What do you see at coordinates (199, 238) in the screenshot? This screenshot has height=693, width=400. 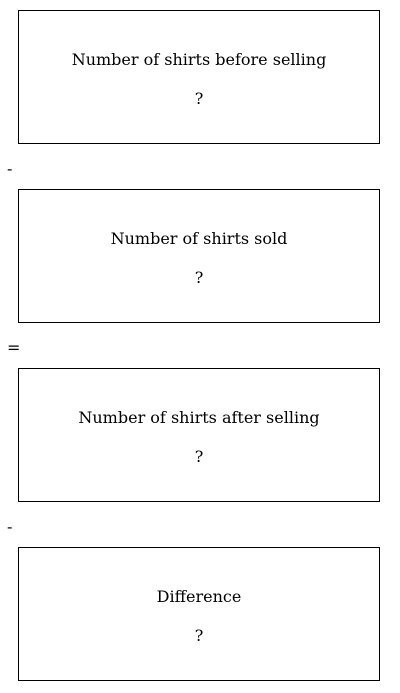 I see `box-label: Number of shirts sold` at bounding box center [199, 238].